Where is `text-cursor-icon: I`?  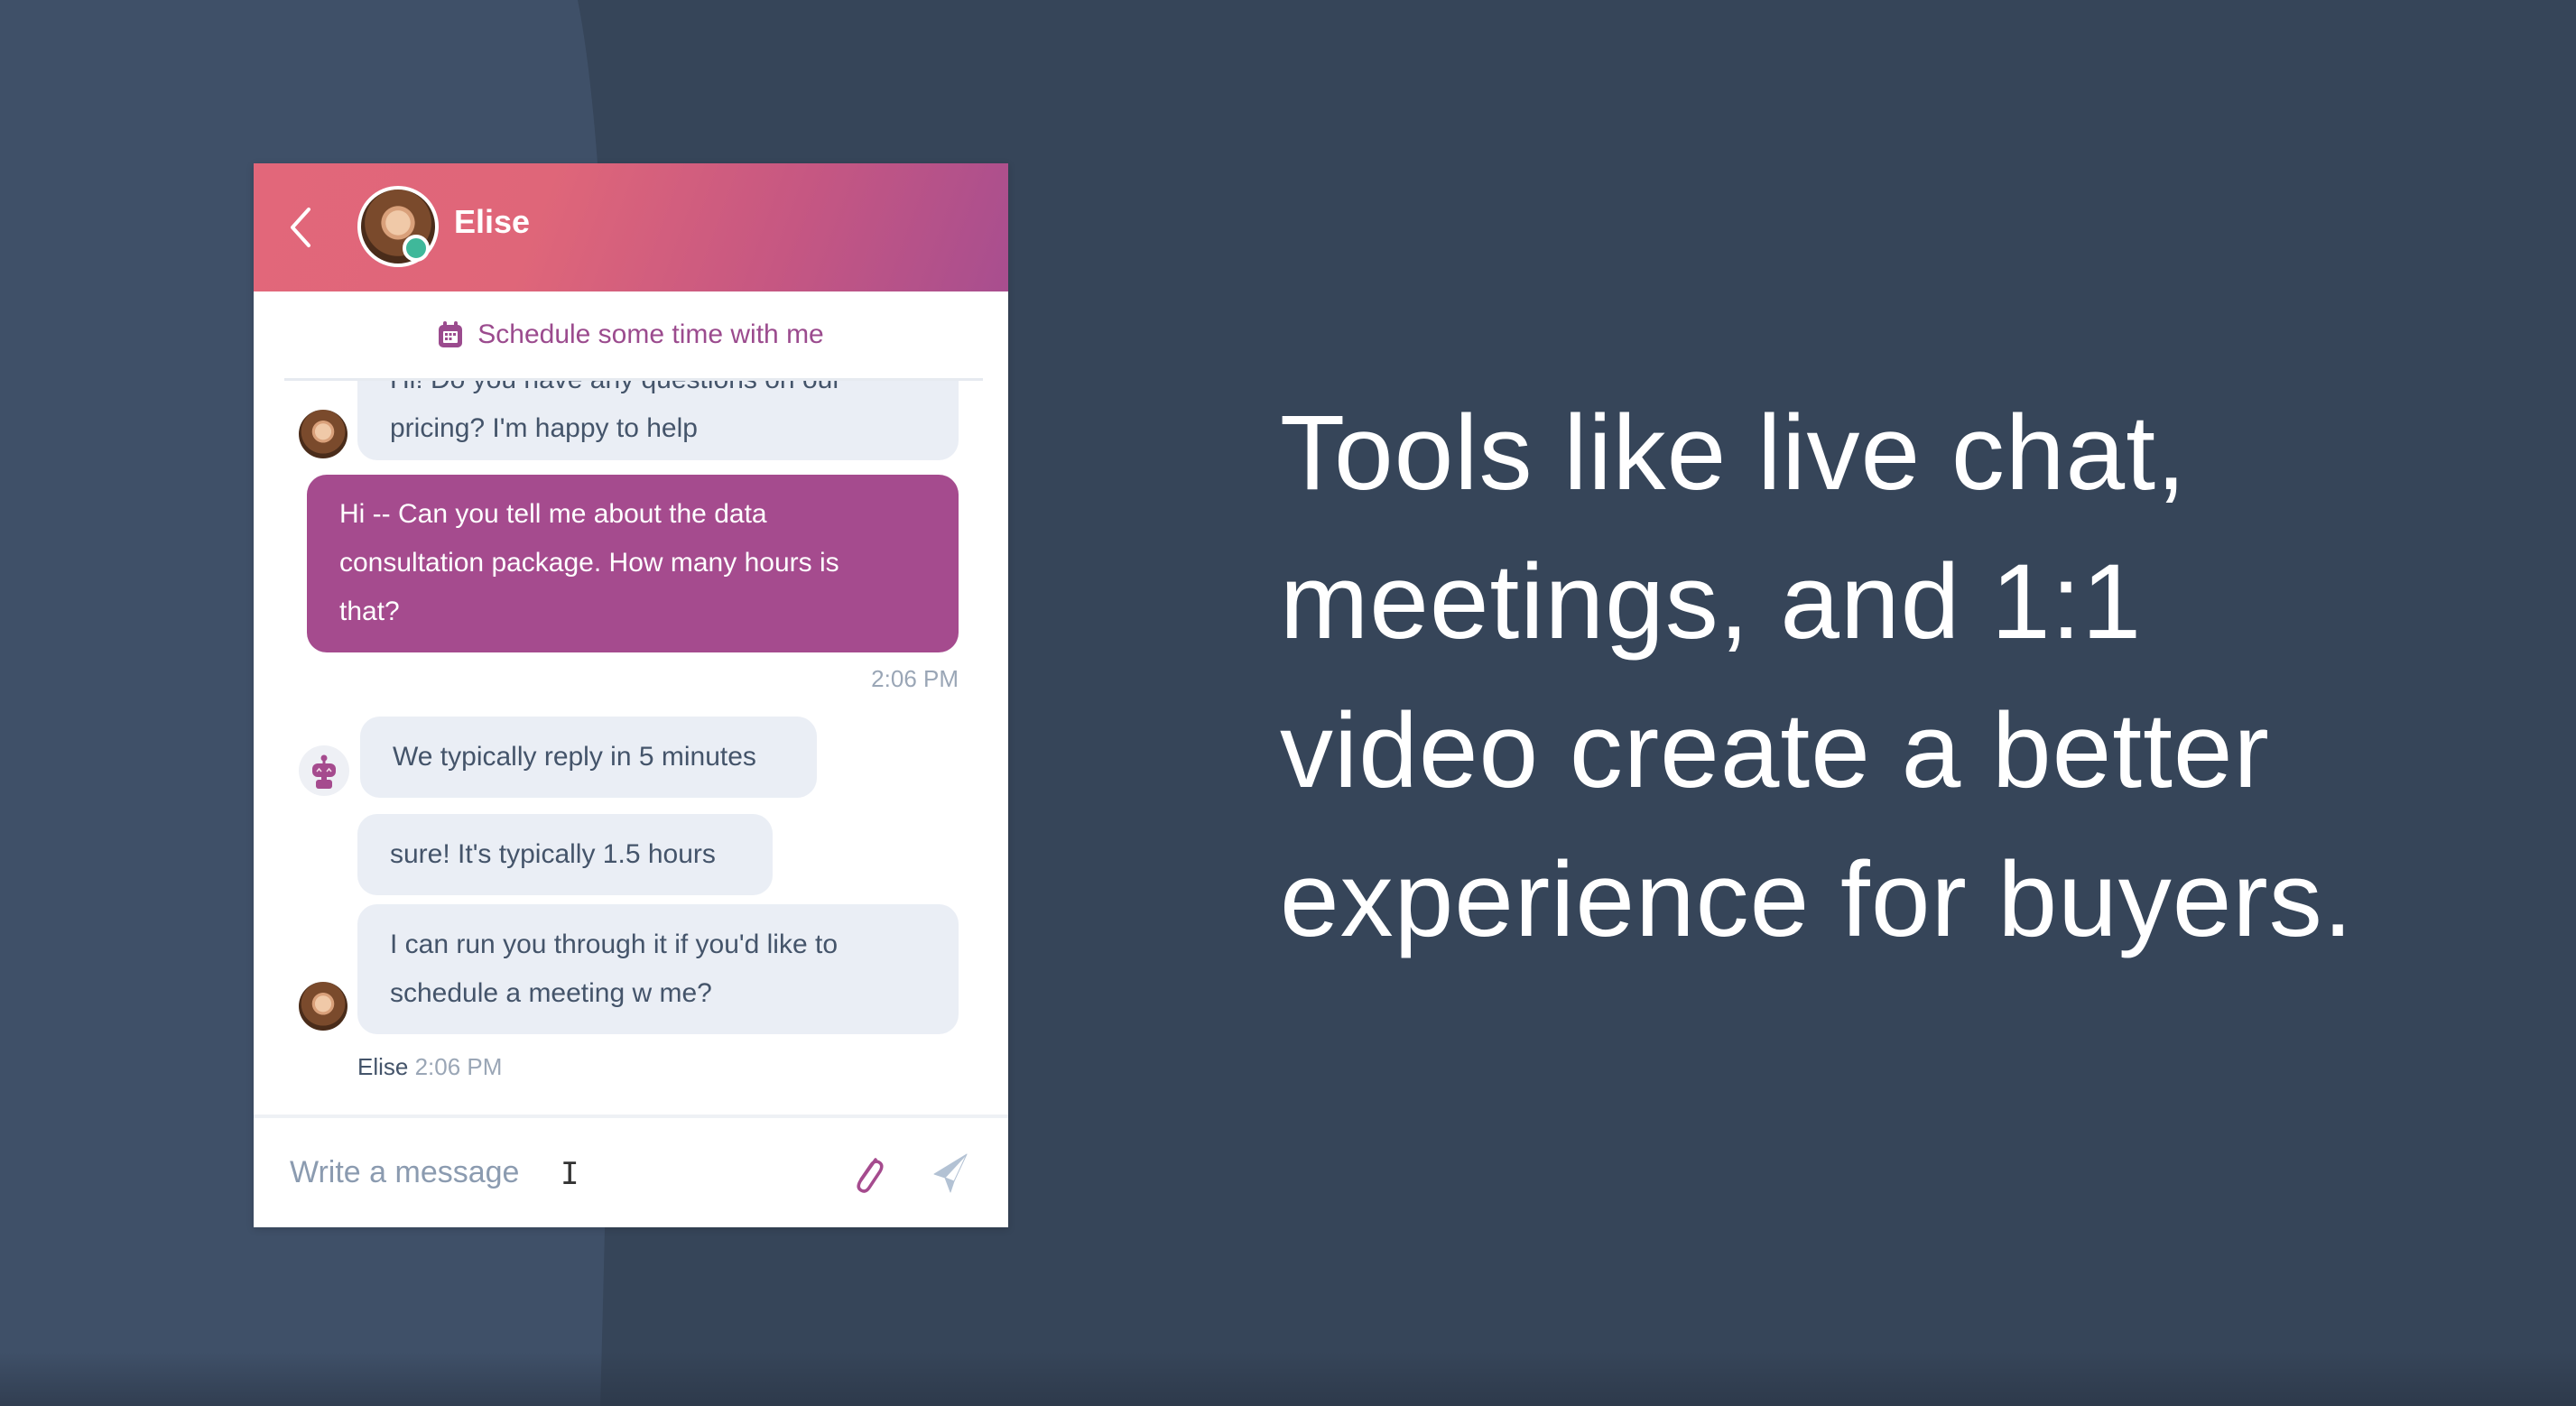
text-cursor-icon: I is located at coordinates (570, 1174).